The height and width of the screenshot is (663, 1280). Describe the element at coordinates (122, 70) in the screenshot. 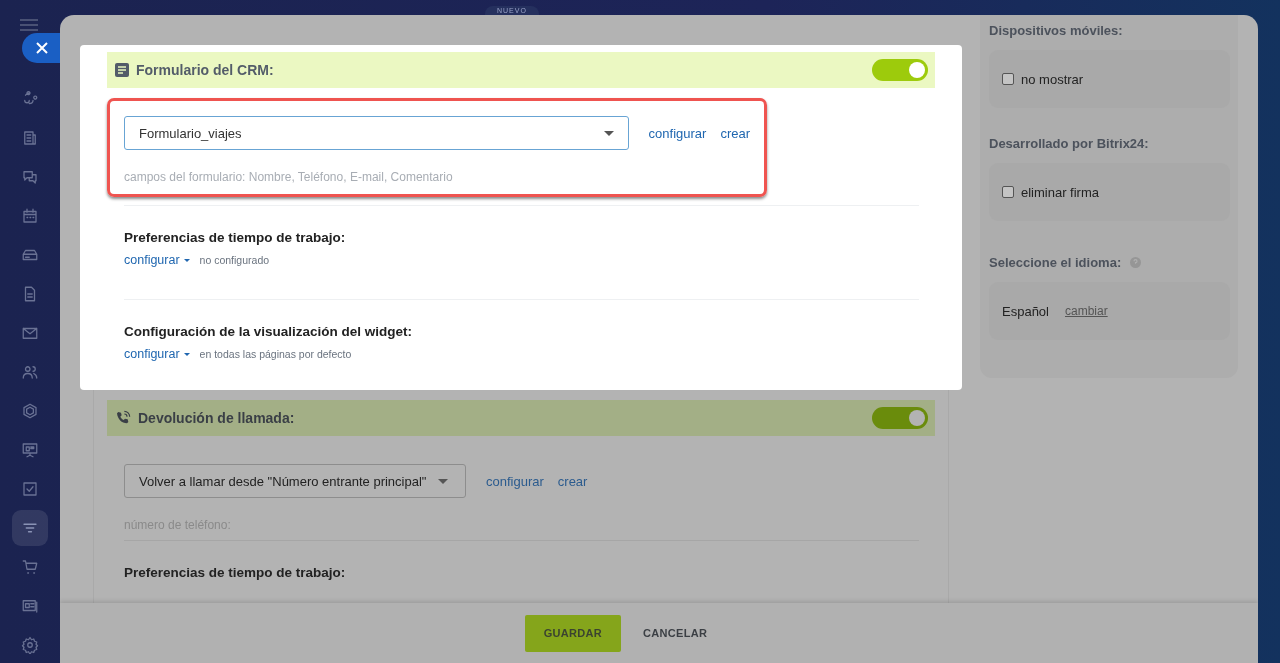

I see `form-icon` at that location.